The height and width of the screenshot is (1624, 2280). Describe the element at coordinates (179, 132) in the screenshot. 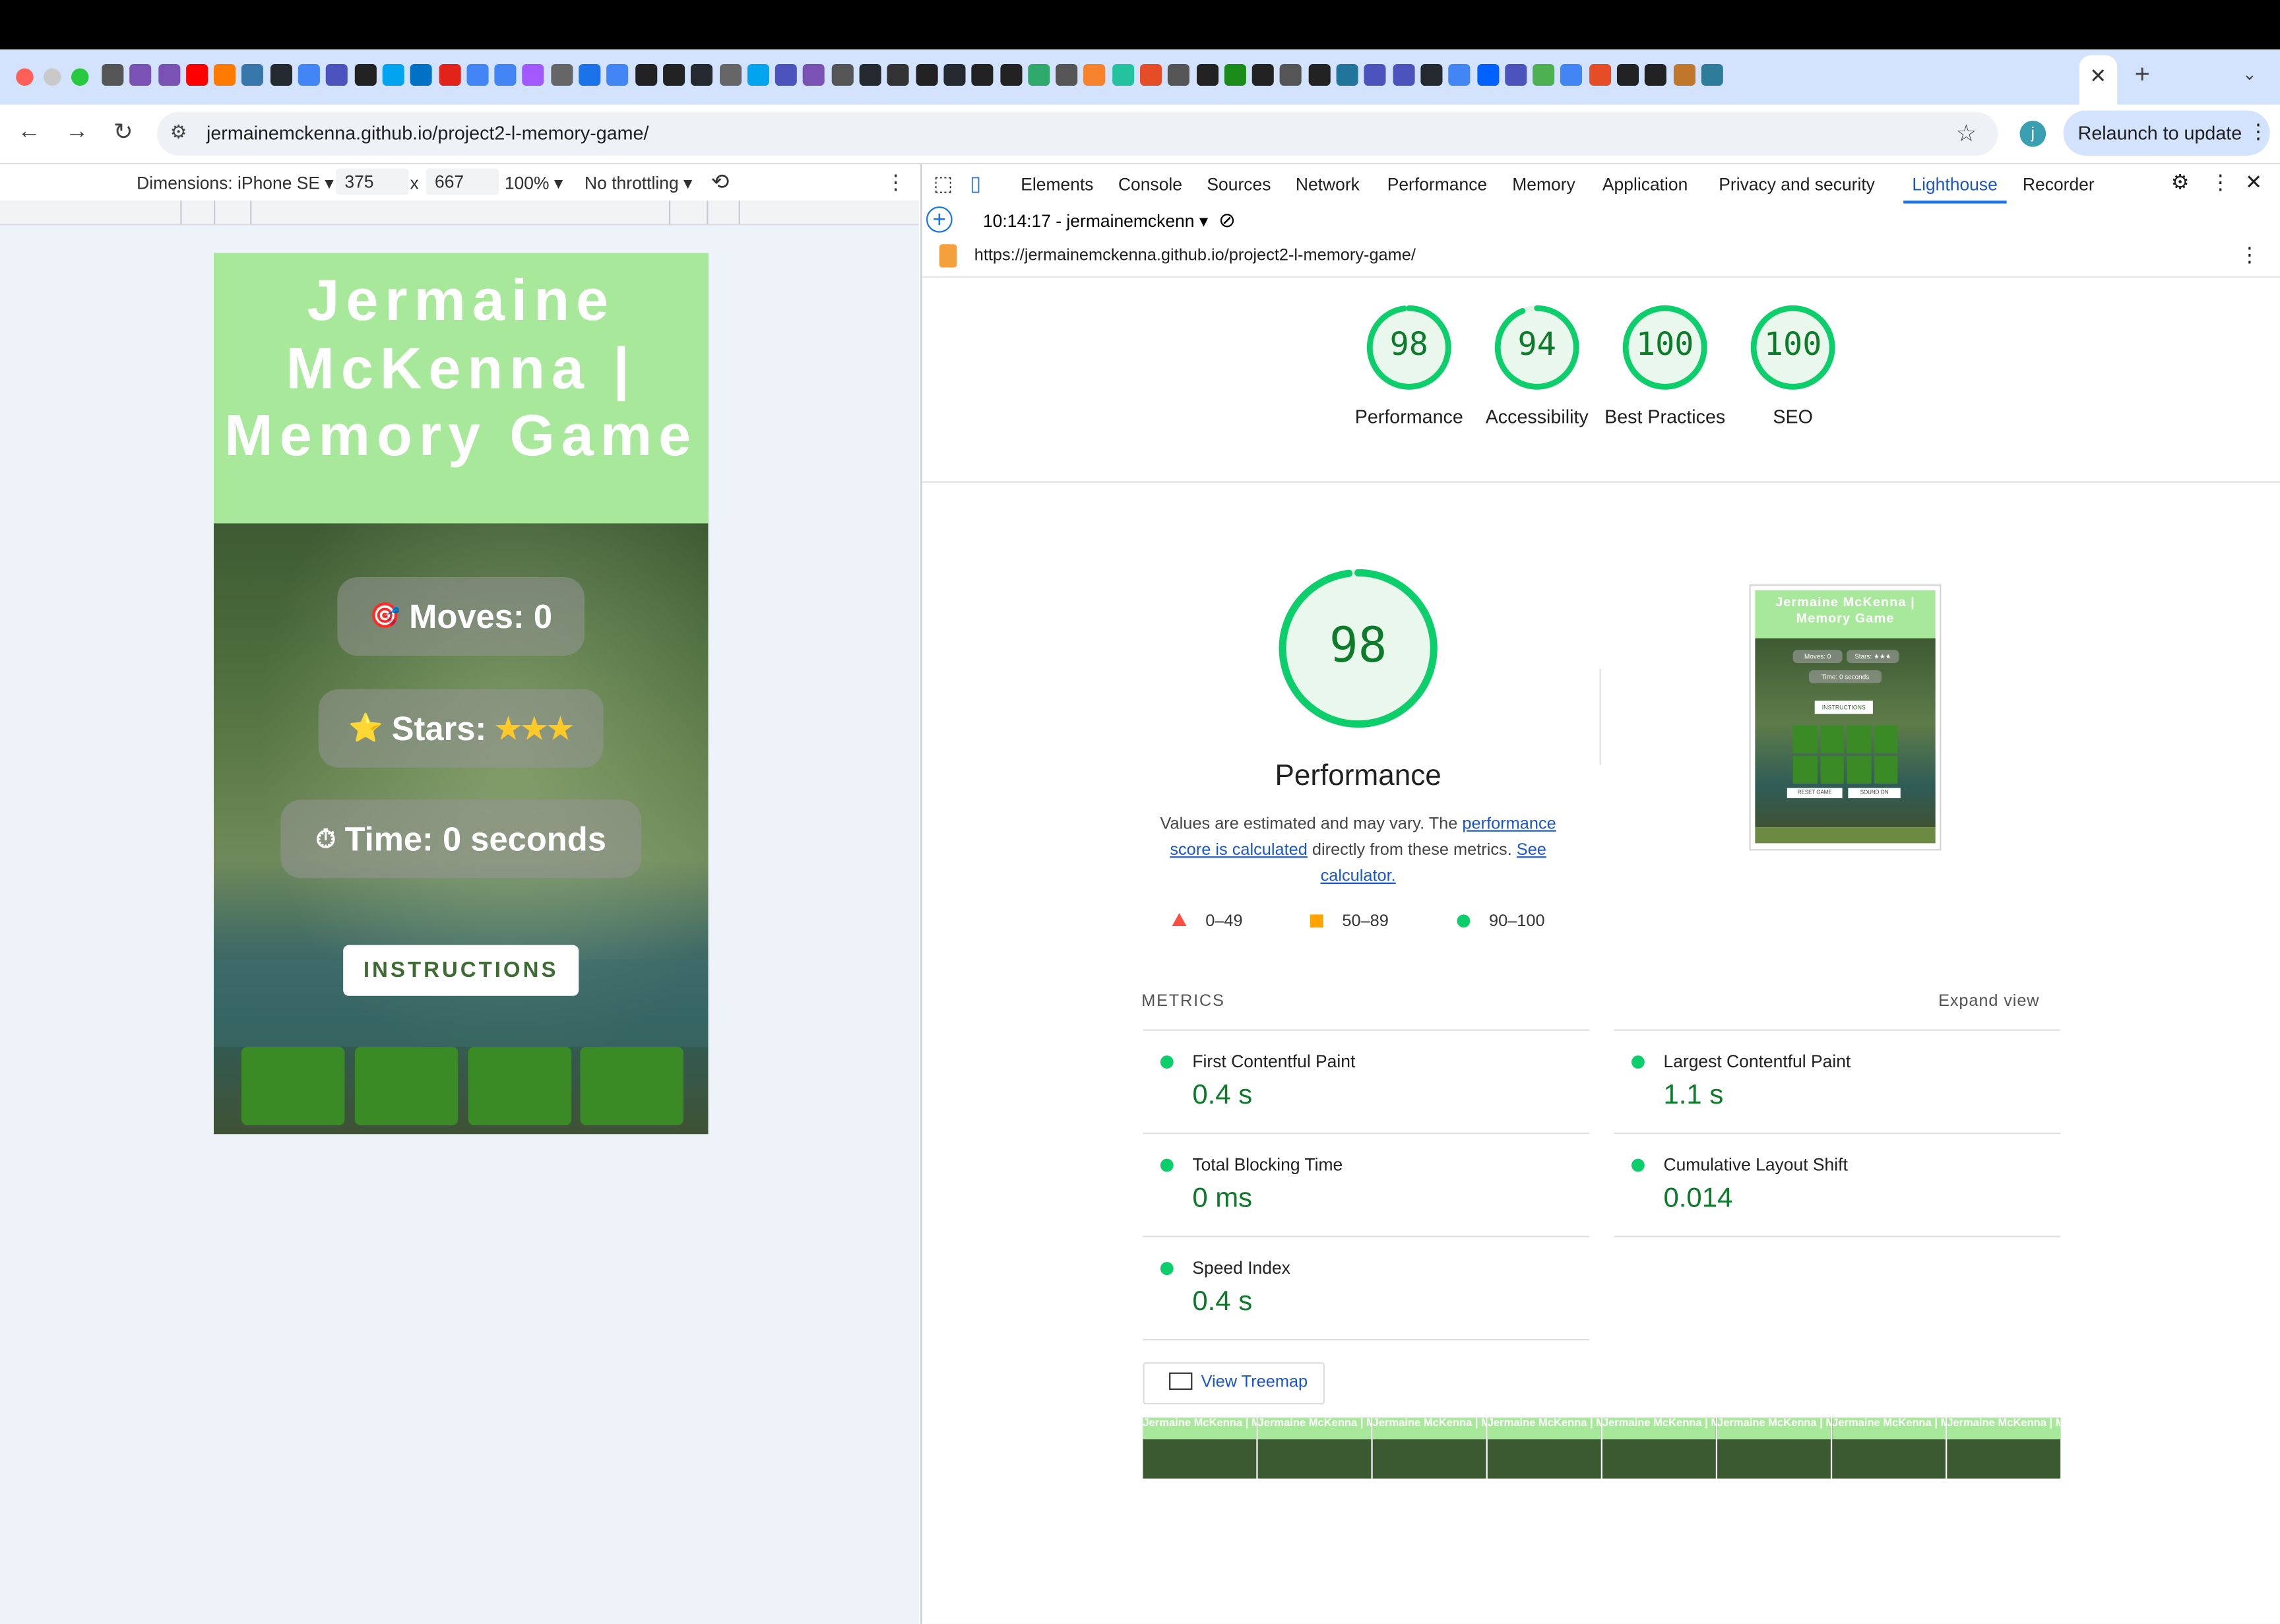

I see `site-info-icon: ⚙` at that location.